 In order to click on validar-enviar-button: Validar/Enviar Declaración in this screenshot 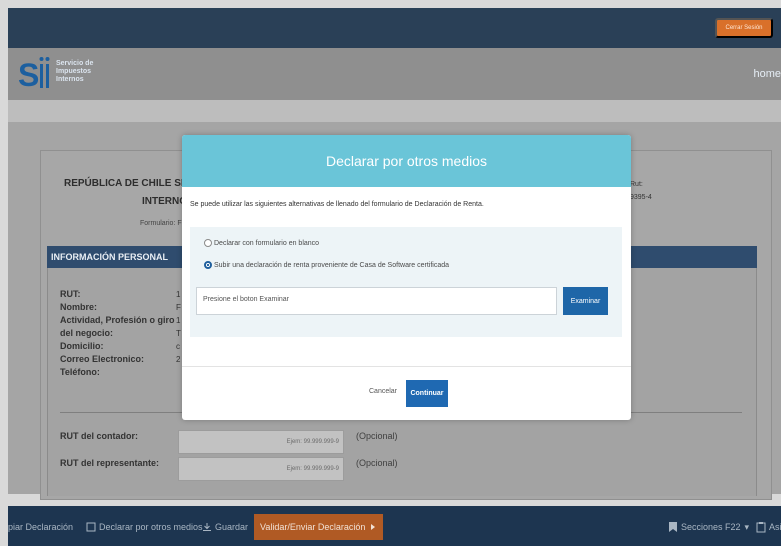, I will do `click(319, 527)`.